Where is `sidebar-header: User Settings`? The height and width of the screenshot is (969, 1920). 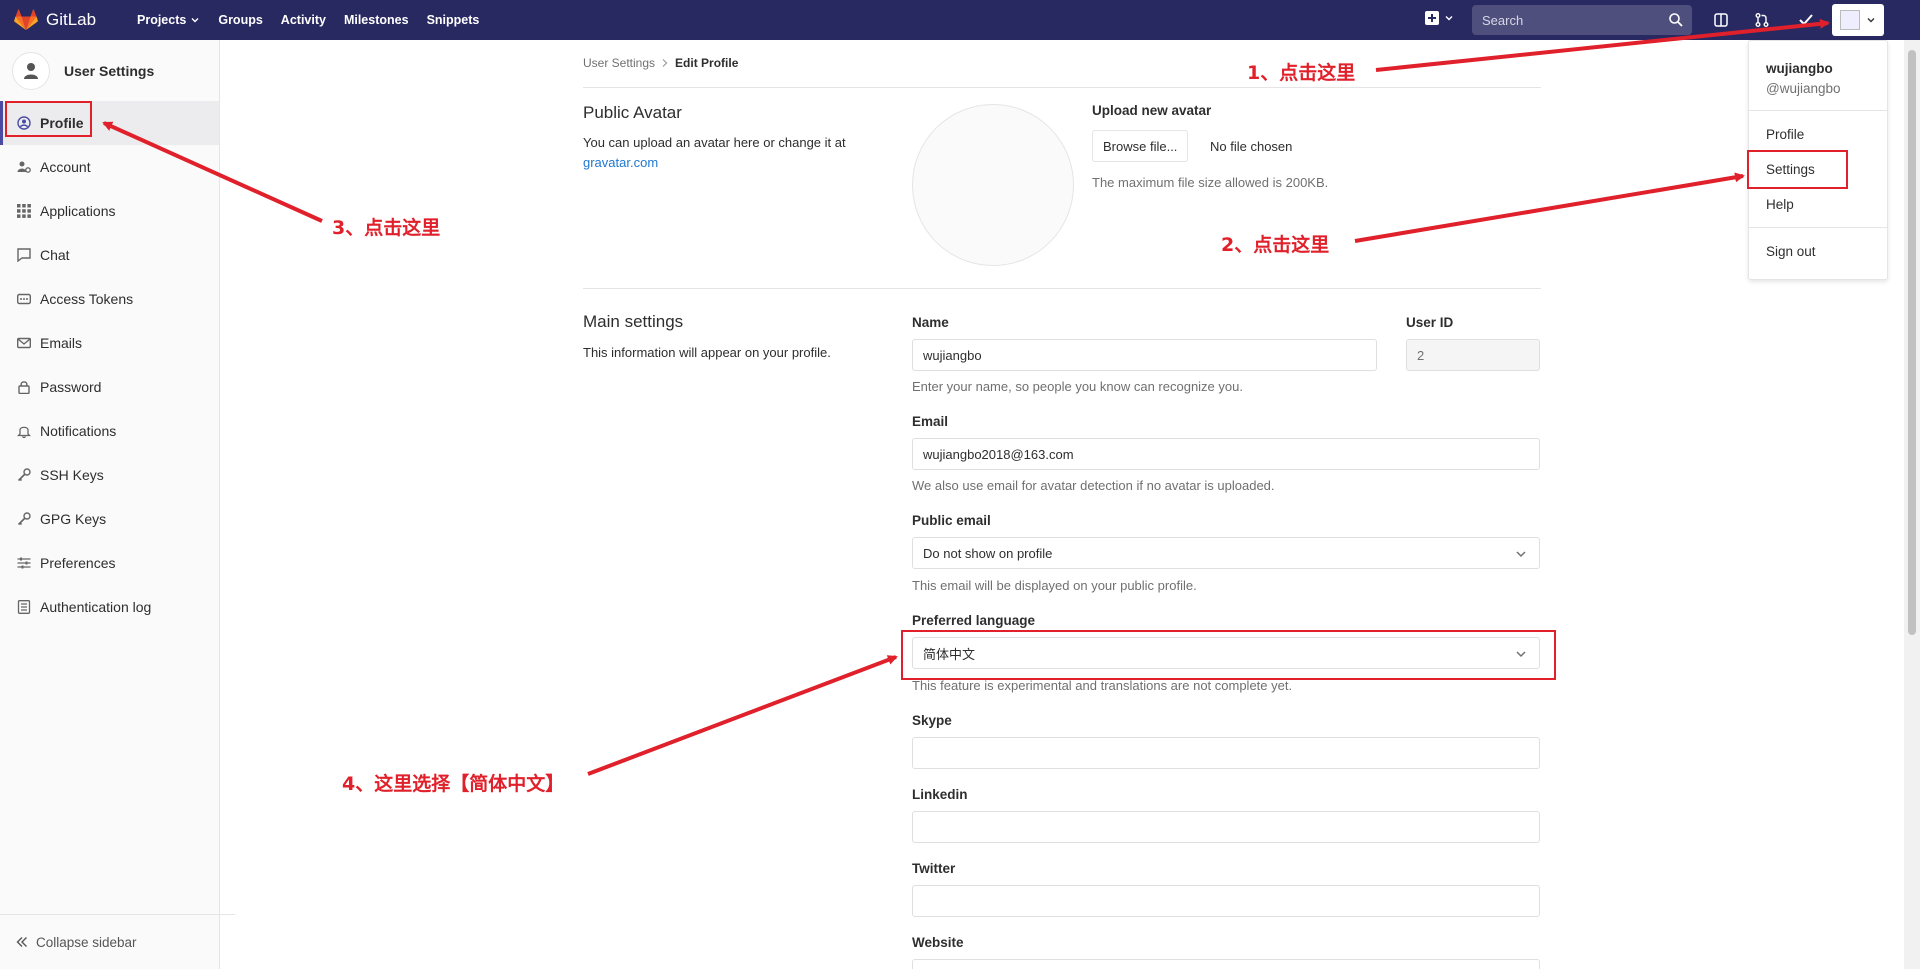
sidebar-header: User Settings is located at coordinates (83, 71).